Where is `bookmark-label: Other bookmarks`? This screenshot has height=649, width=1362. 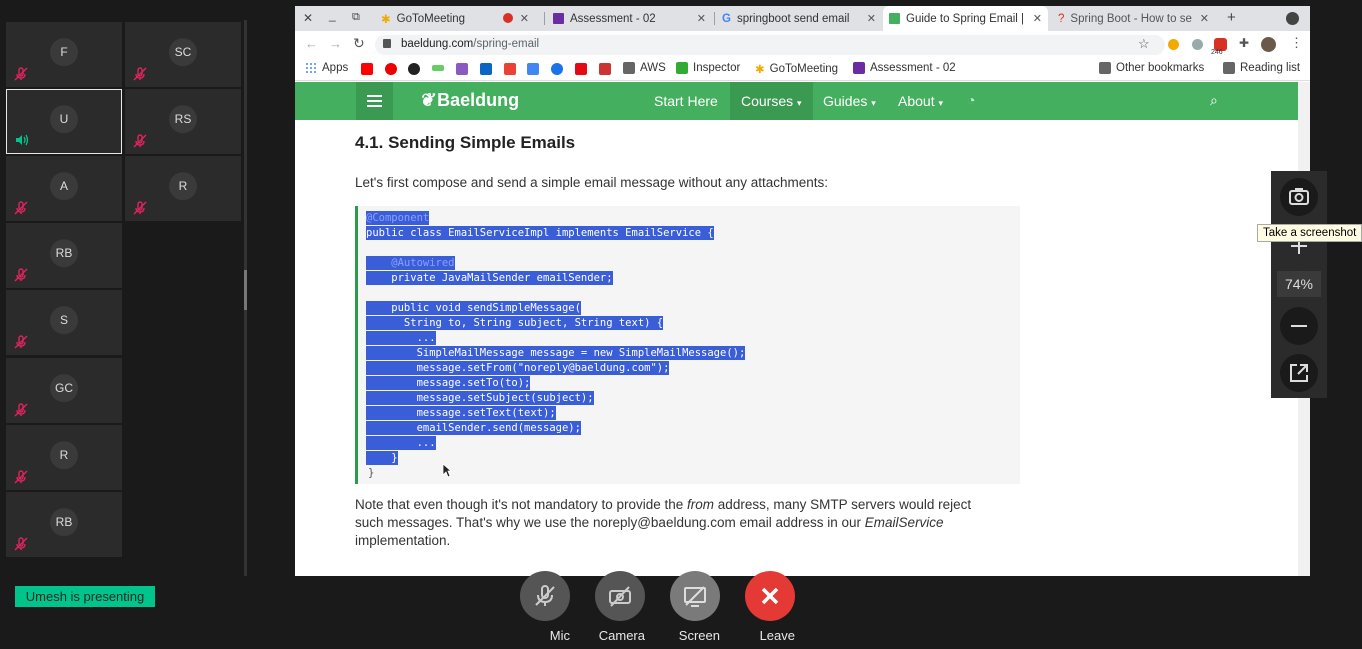 bookmark-label: Other bookmarks is located at coordinates (1160, 68).